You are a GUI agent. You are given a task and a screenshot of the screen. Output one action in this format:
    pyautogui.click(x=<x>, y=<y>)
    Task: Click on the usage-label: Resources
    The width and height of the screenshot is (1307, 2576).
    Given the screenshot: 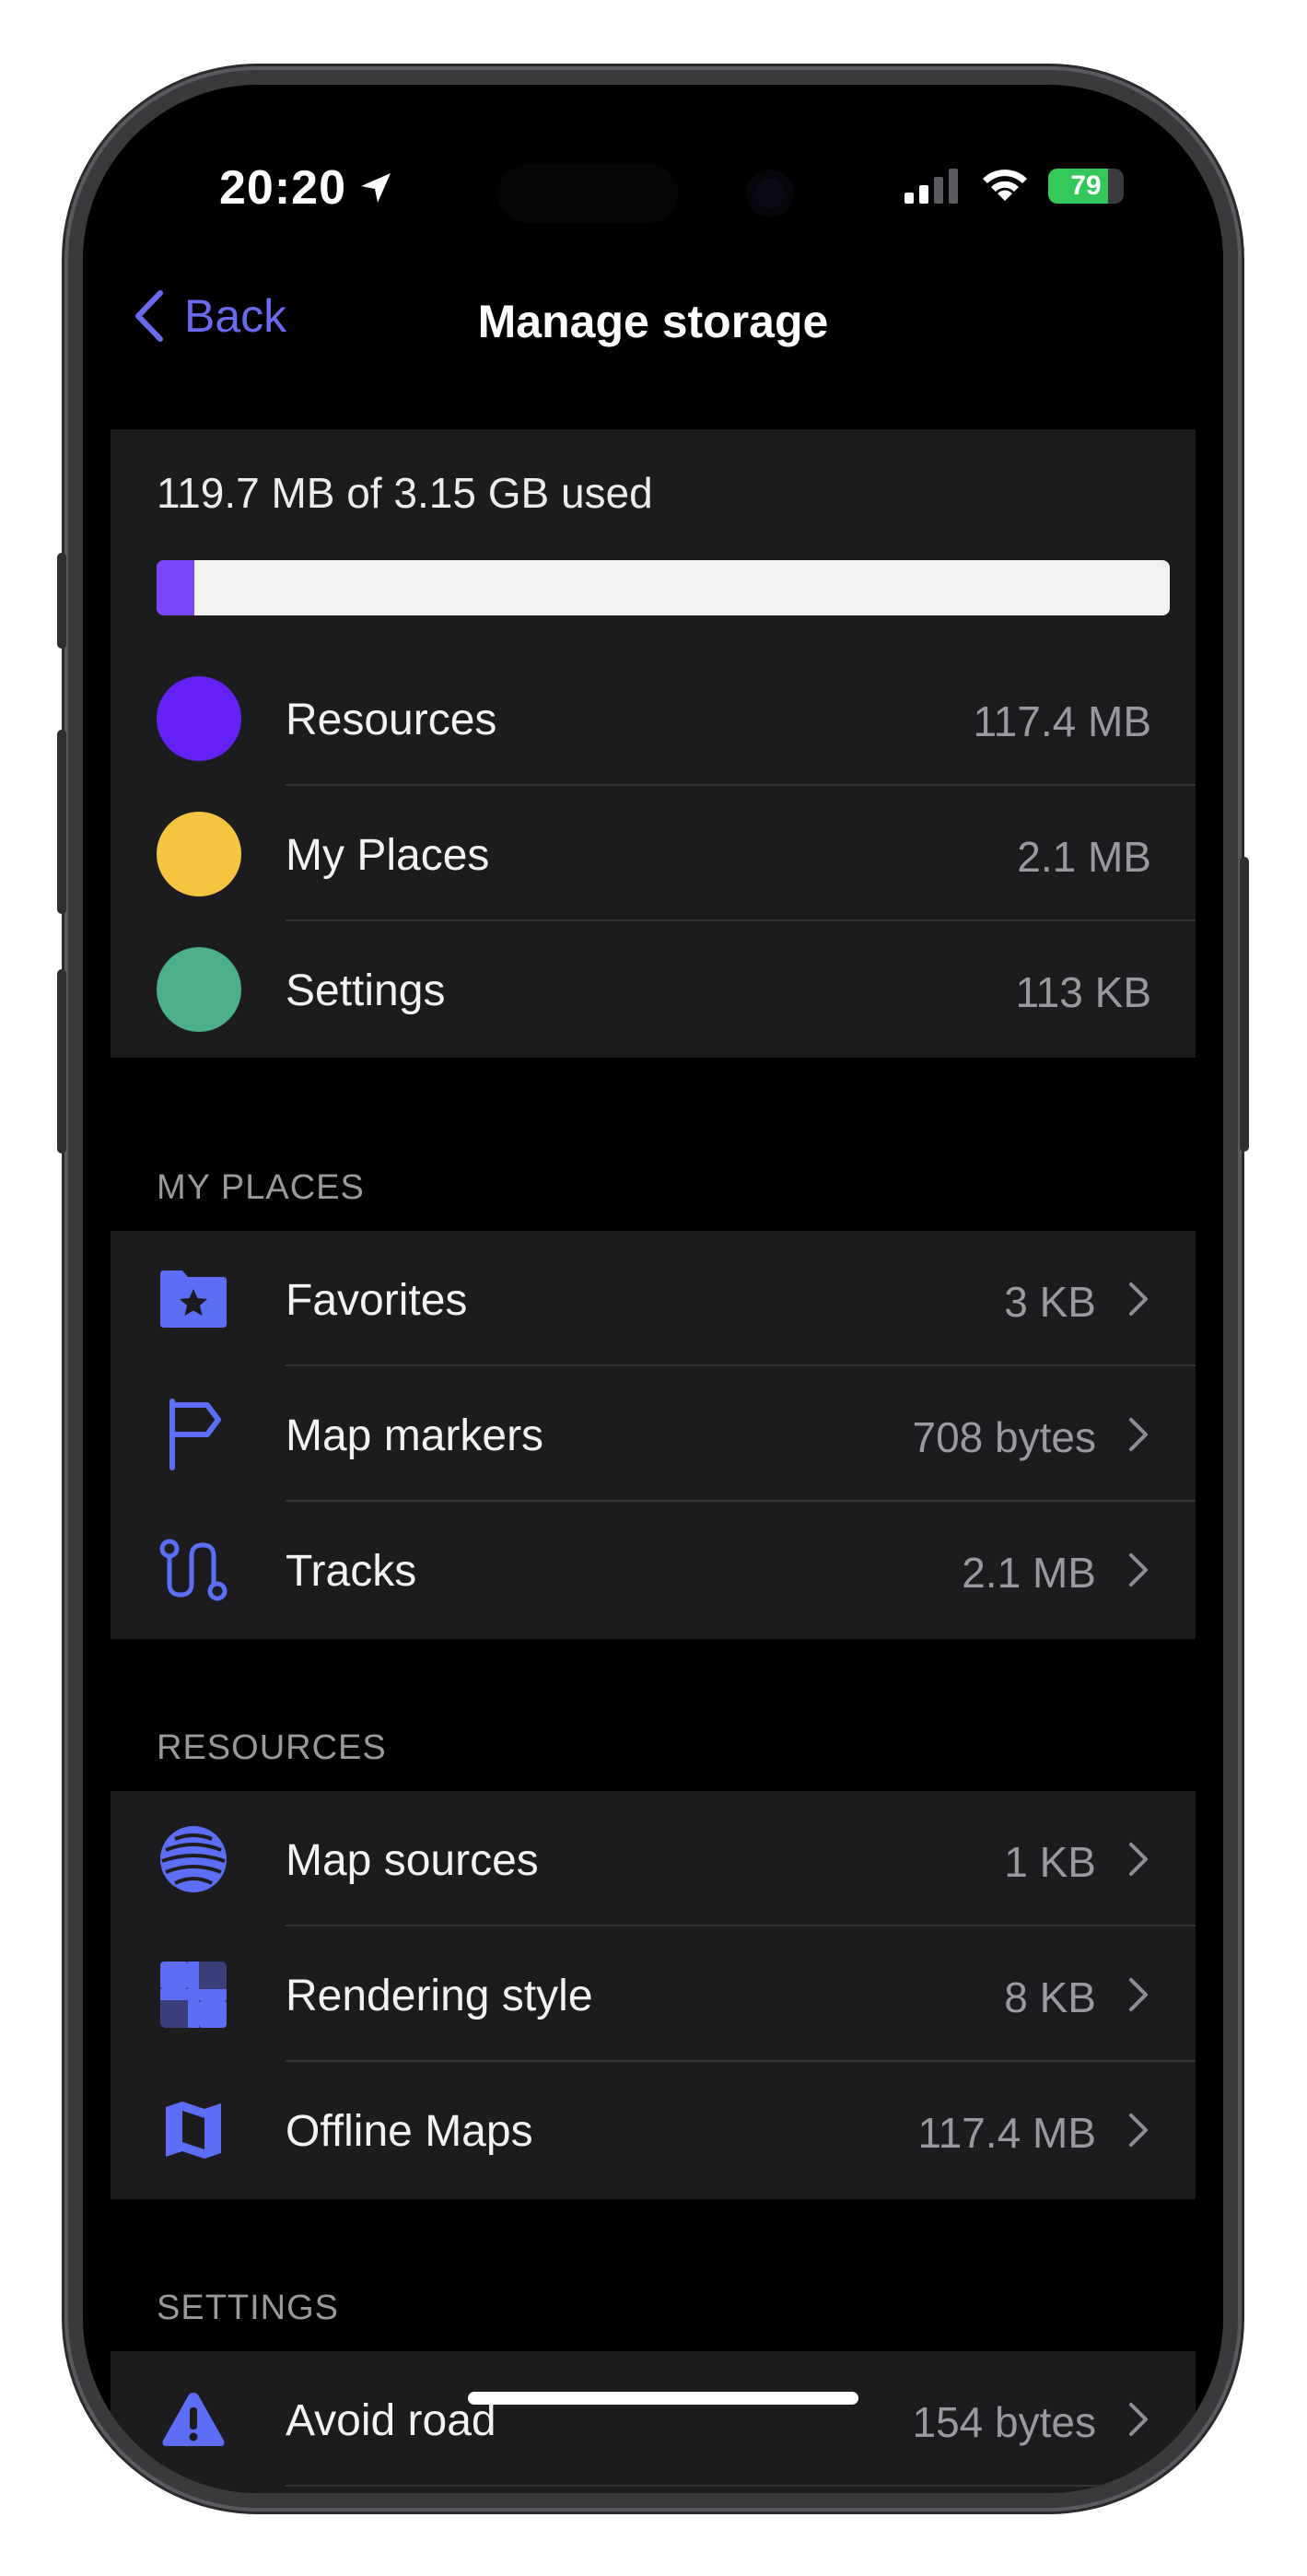 What is the action you would take?
    pyautogui.click(x=392, y=720)
    